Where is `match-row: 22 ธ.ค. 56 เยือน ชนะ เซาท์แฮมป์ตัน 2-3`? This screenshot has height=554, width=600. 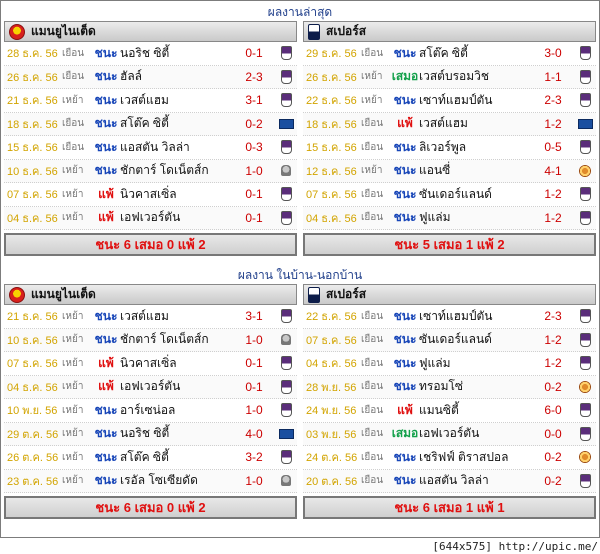 match-row: 22 ธ.ค. 56 เยือน ชนะ เซาท์แฮมป์ตัน 2-3 is located at coordinates (449, 317).